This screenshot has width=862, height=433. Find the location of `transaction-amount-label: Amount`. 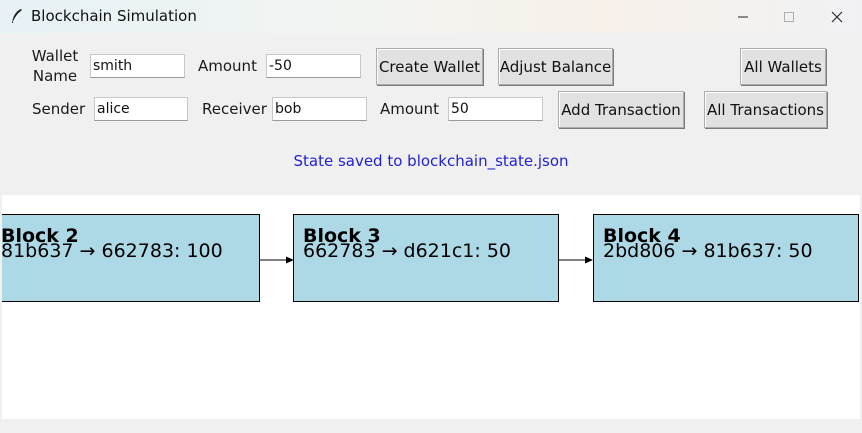

transaction-amount-label: Amount is located at coordinates (409, 109).